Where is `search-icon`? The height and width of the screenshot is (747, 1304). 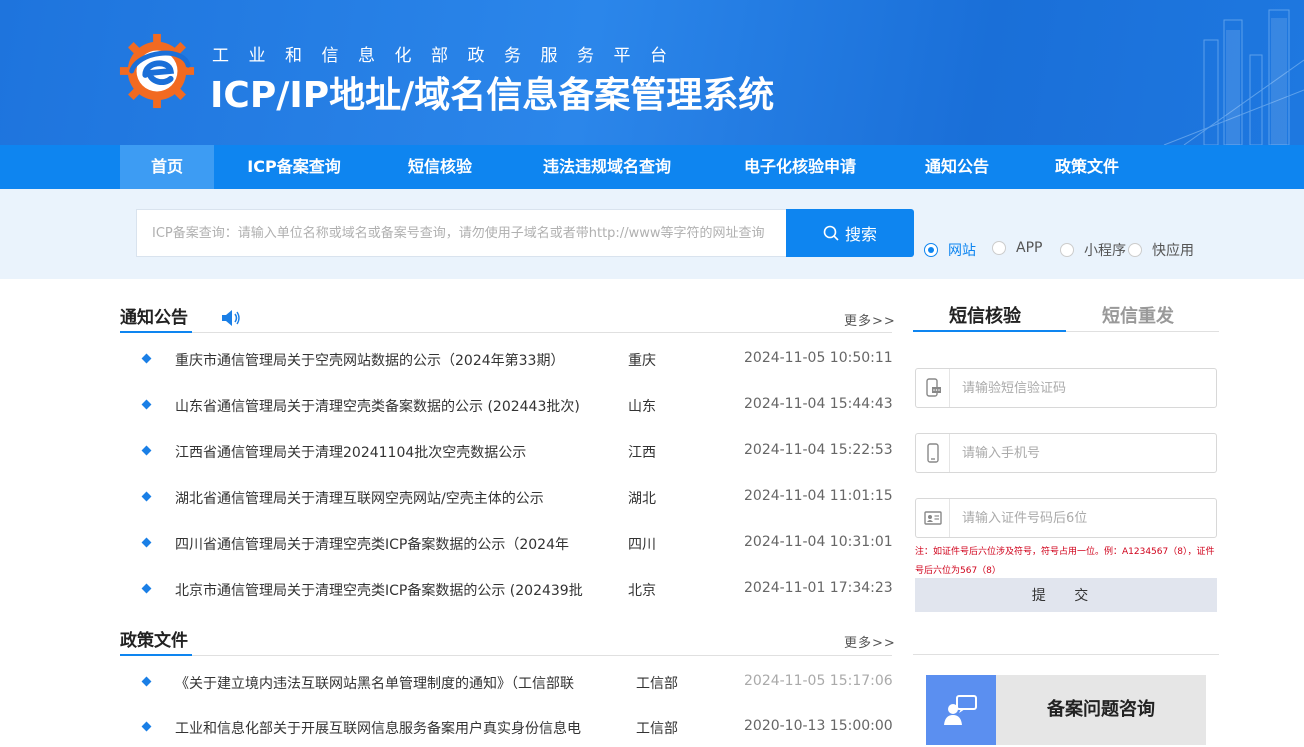
search-icon is located at coordinates (831, 233).